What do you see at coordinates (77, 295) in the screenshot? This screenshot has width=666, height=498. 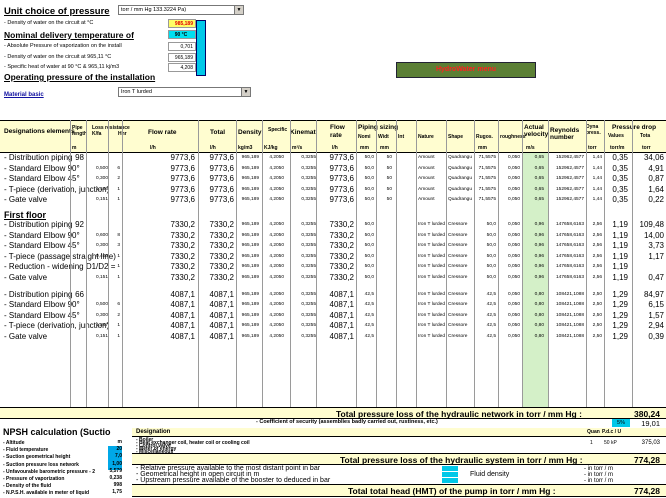 I see `cell-pipe: 66` at bounding box center [77, 295].